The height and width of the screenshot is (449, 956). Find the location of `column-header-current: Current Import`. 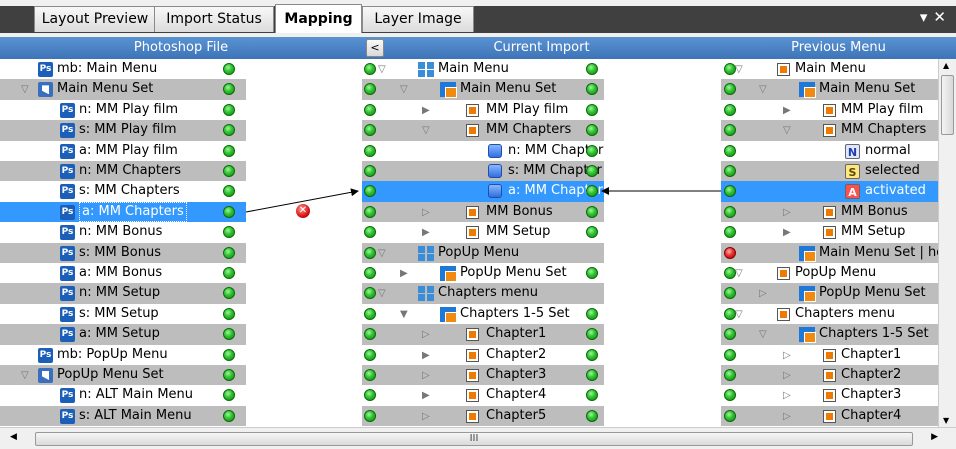

column-header-current: Current Import is located at coordinates (541, 48).